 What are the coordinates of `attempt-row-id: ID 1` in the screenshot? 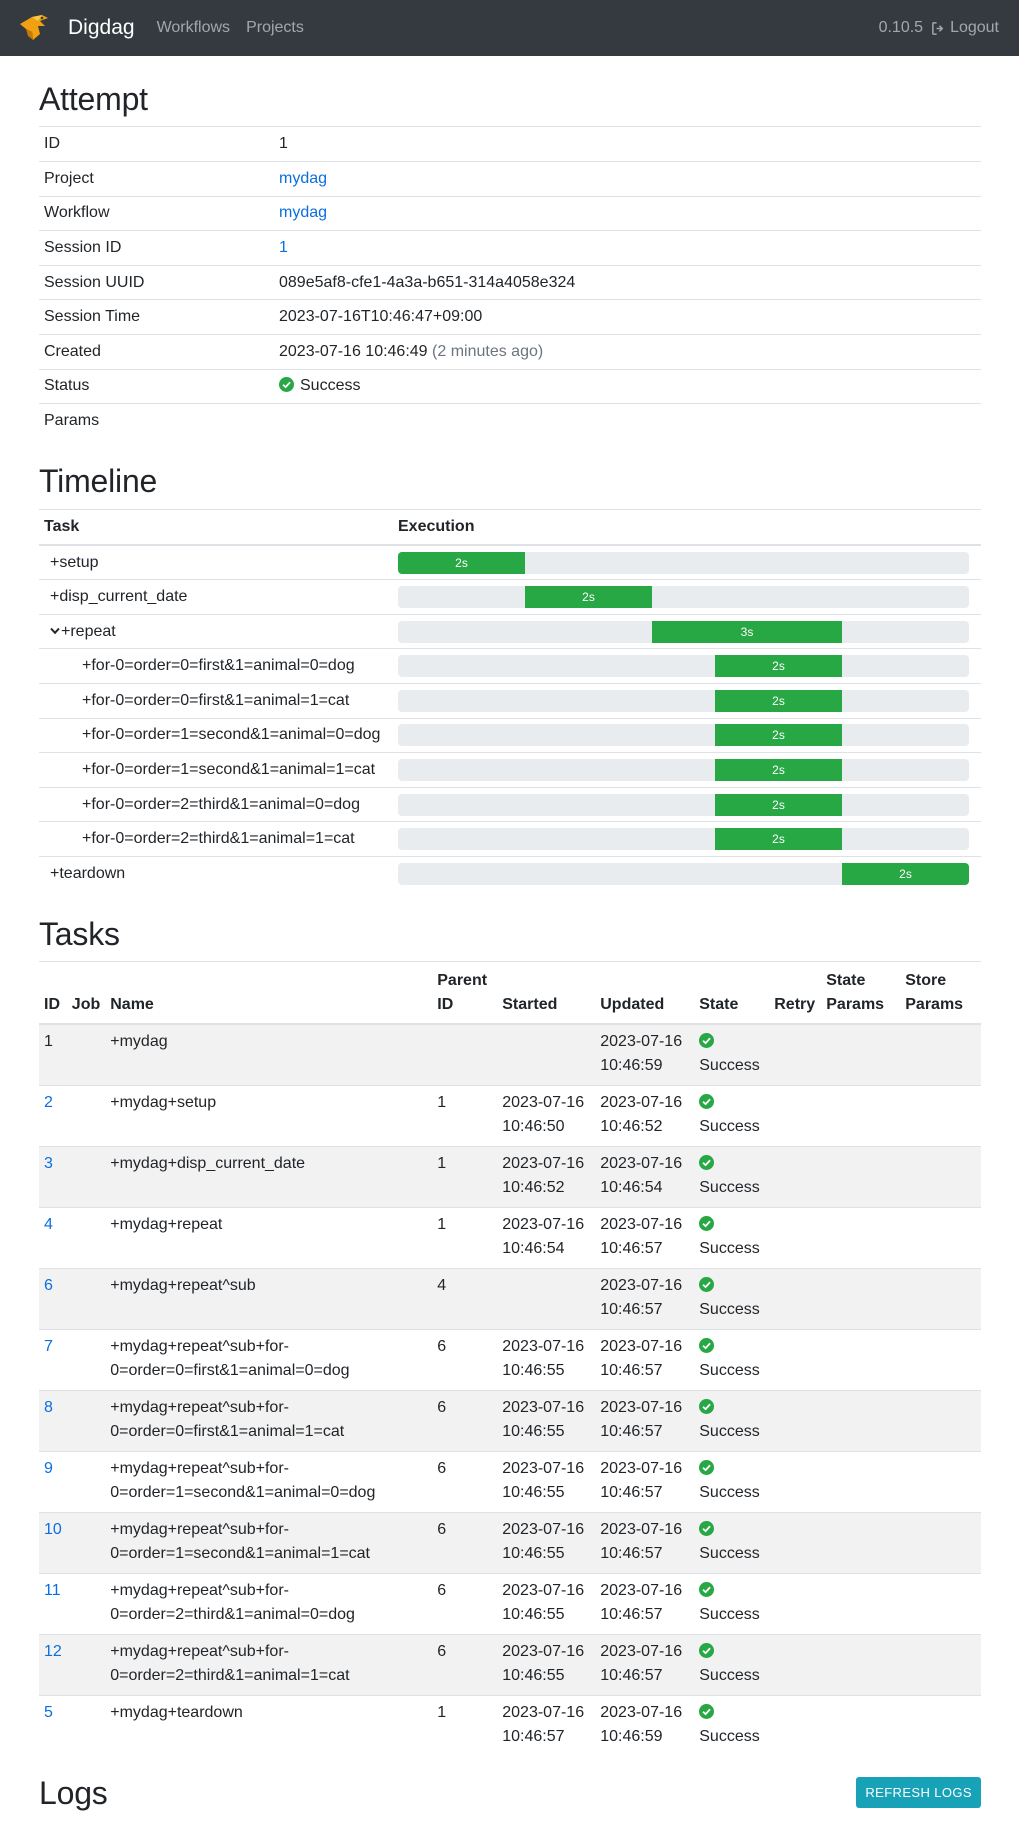 It's located at (510, 144).